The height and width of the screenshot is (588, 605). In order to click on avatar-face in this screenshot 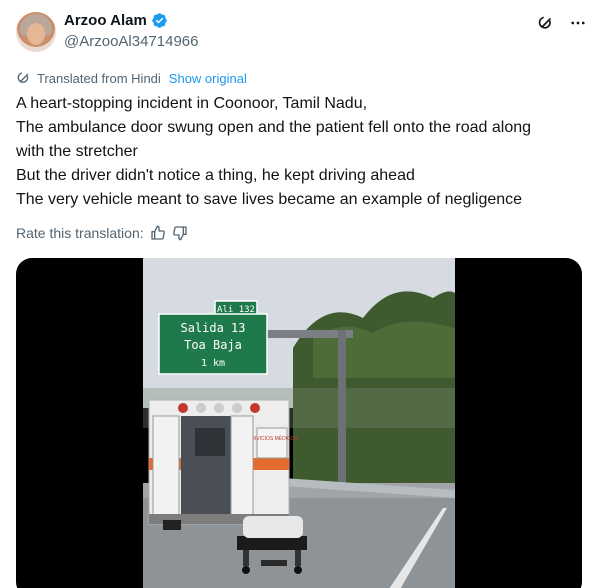, I will do `click(36, 34)`.